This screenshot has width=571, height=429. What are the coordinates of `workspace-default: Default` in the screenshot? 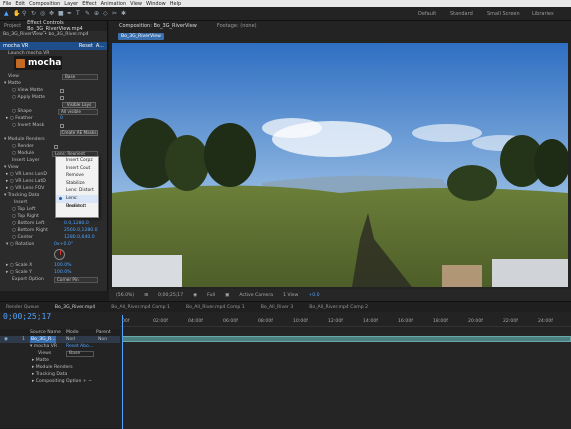 It's located at (427, 14).